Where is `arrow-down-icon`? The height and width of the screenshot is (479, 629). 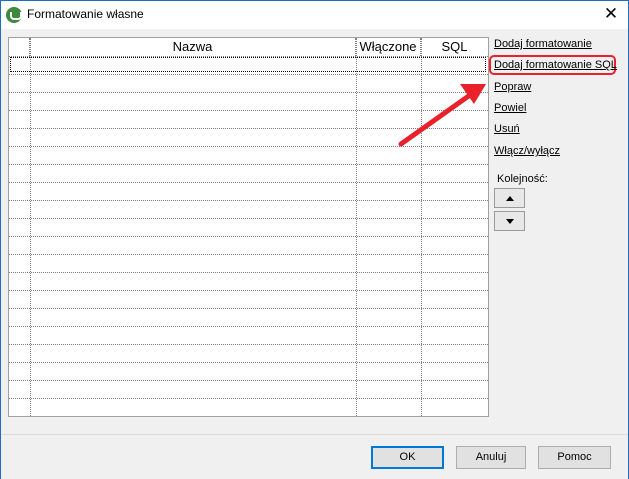
arrow-down-icon is located at coordinates (510, 221).